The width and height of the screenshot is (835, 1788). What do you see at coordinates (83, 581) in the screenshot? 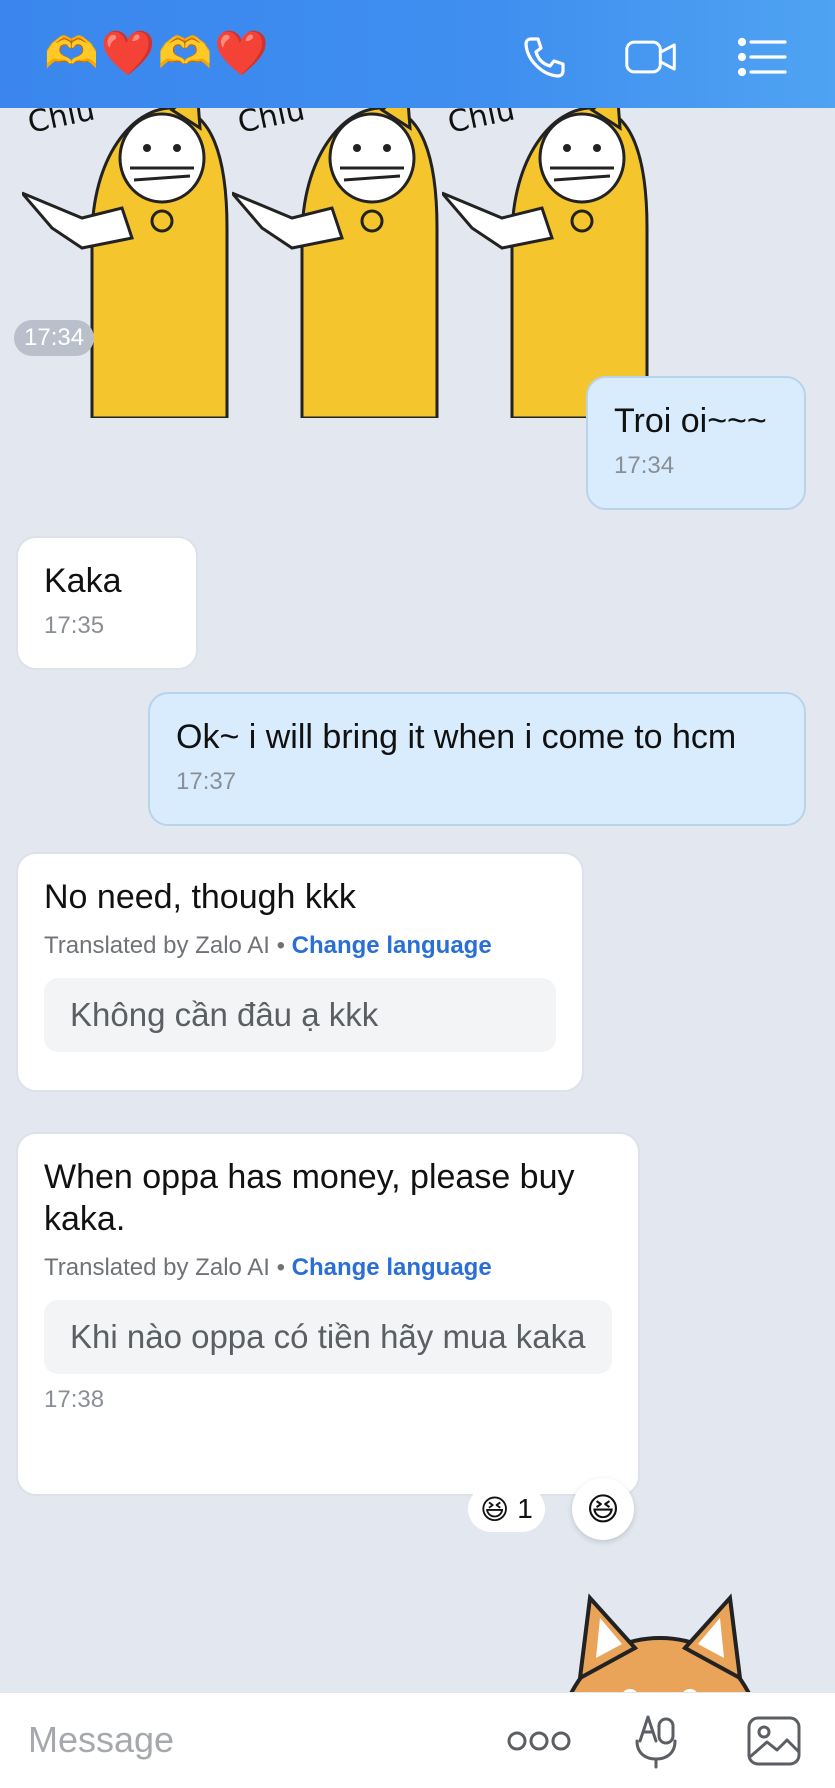
I see `message-text: Kaka` at bounding box center [83, 581].